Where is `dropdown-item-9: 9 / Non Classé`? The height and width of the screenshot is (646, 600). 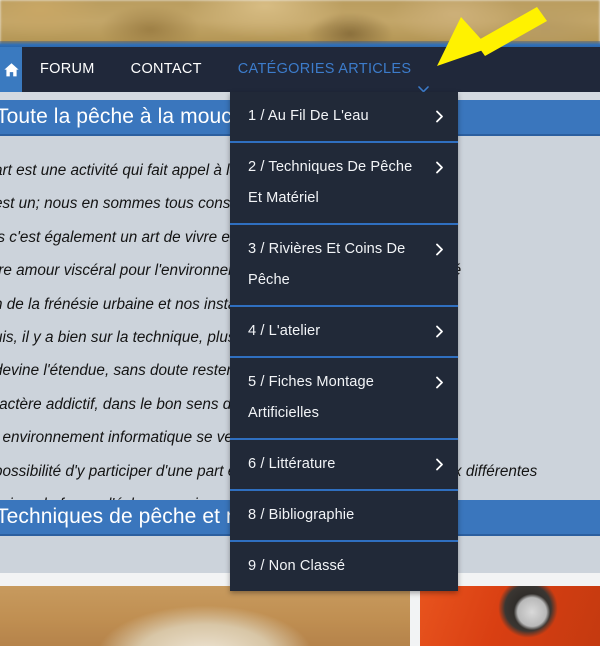 dropdown-item-9: 9 / Non Classé is located at coordinates (344, 566).